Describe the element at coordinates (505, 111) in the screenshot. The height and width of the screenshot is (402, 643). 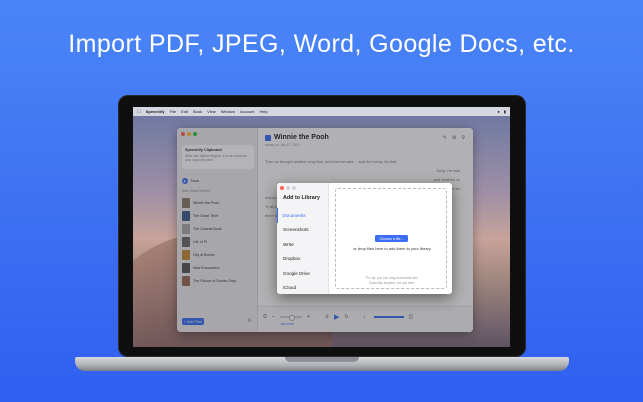
I see `battery-icon: ▮` at that location.